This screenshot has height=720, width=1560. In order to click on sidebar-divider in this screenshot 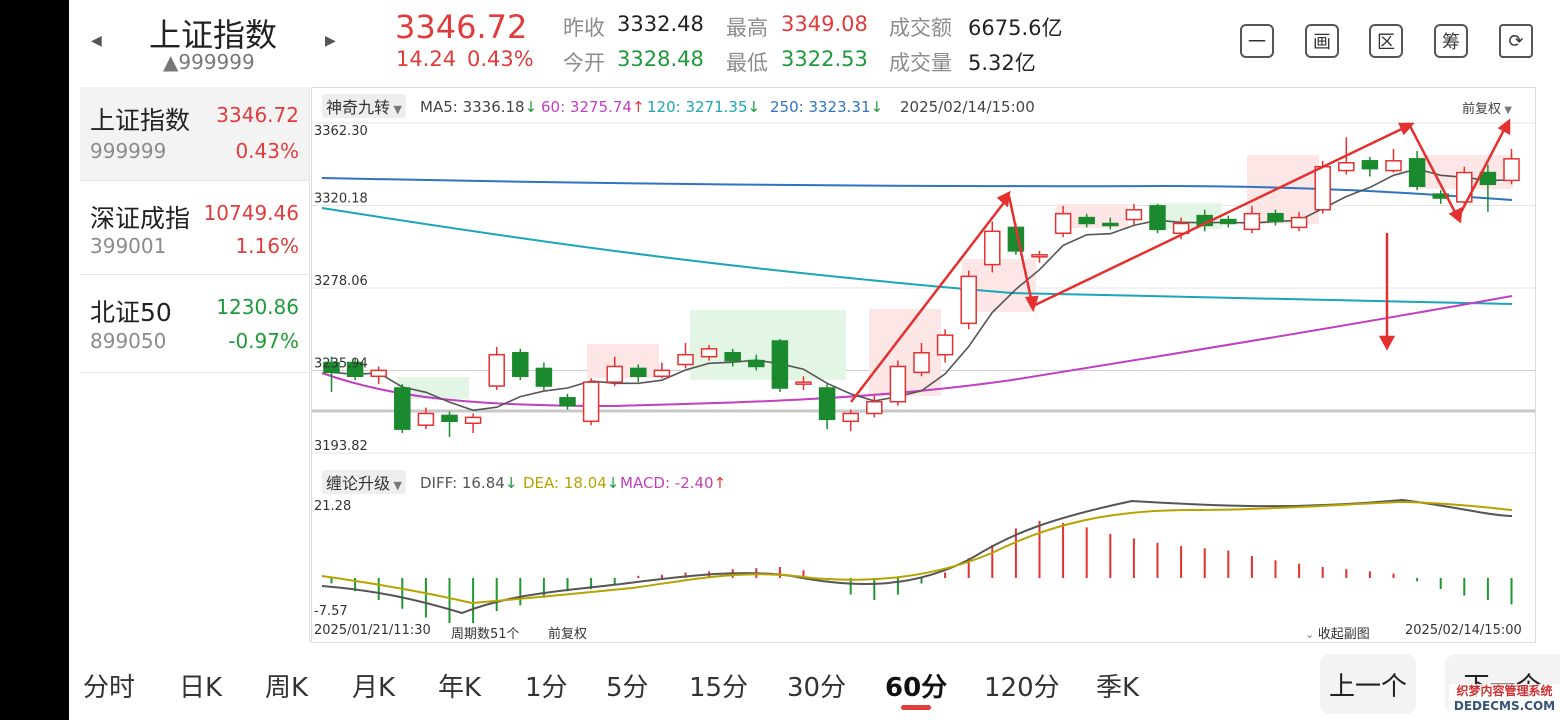, I will do `click(309, 365)`.